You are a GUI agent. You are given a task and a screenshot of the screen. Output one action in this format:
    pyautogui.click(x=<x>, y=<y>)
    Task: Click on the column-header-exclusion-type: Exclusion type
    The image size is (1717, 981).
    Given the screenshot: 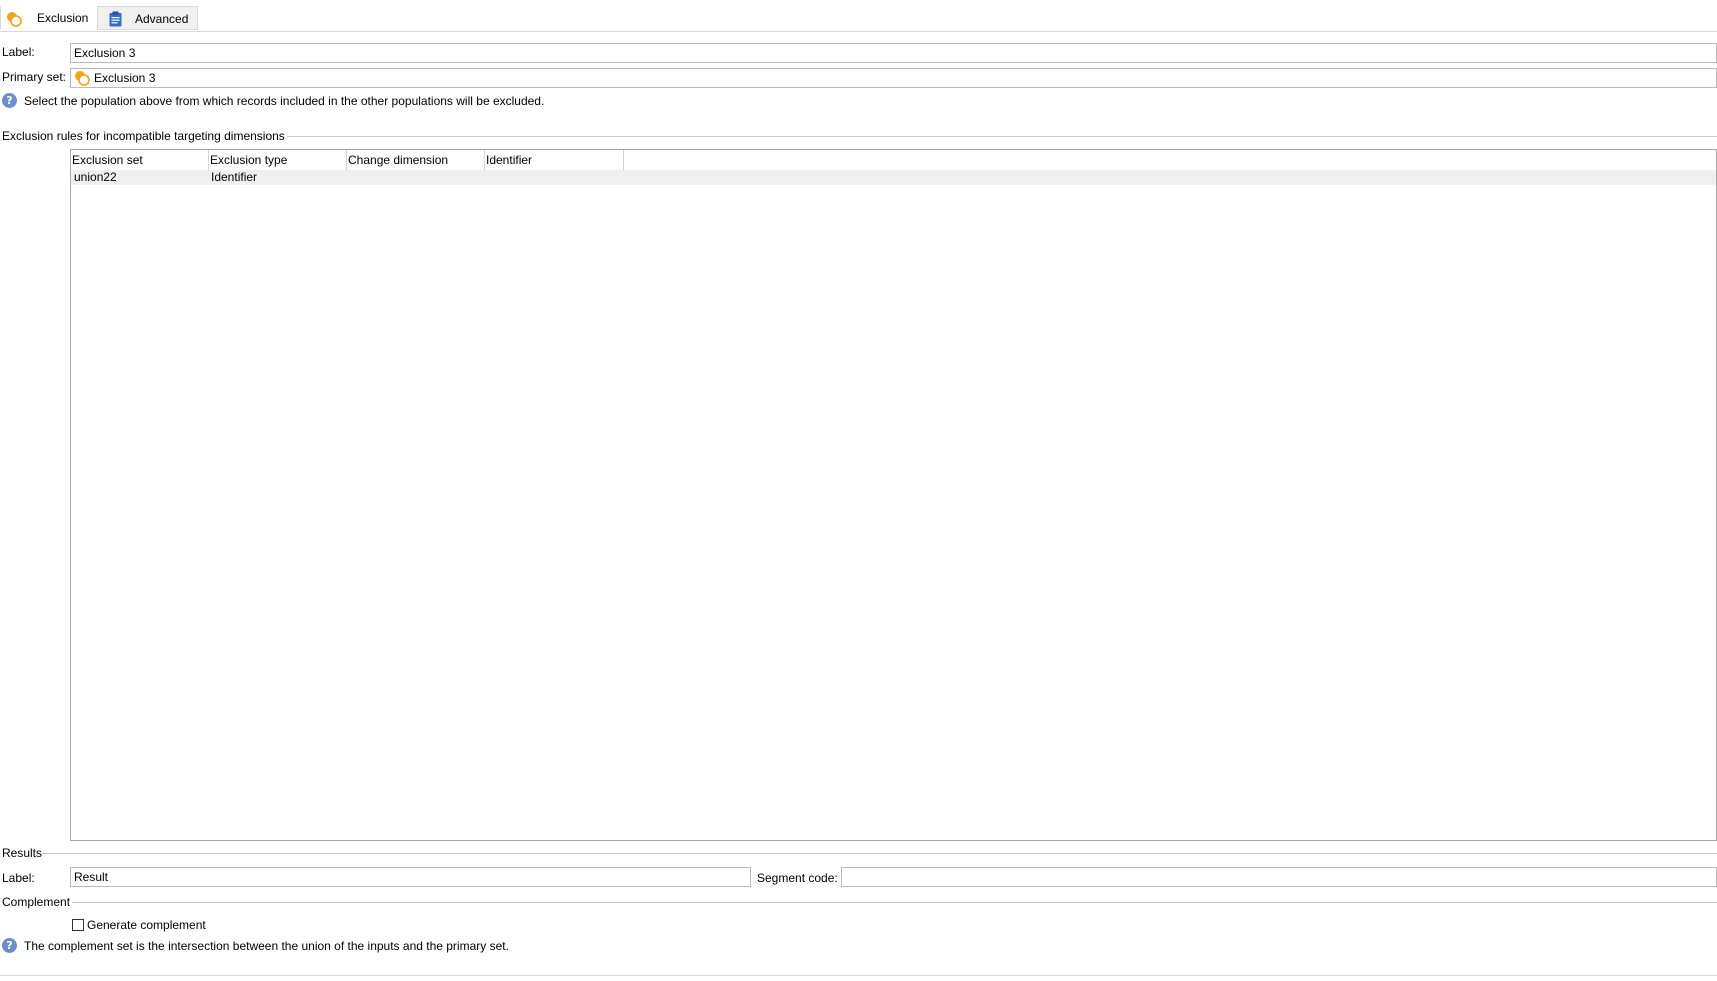 What is the action you would take?
    pyautogui.click(x=278, y=160)
    